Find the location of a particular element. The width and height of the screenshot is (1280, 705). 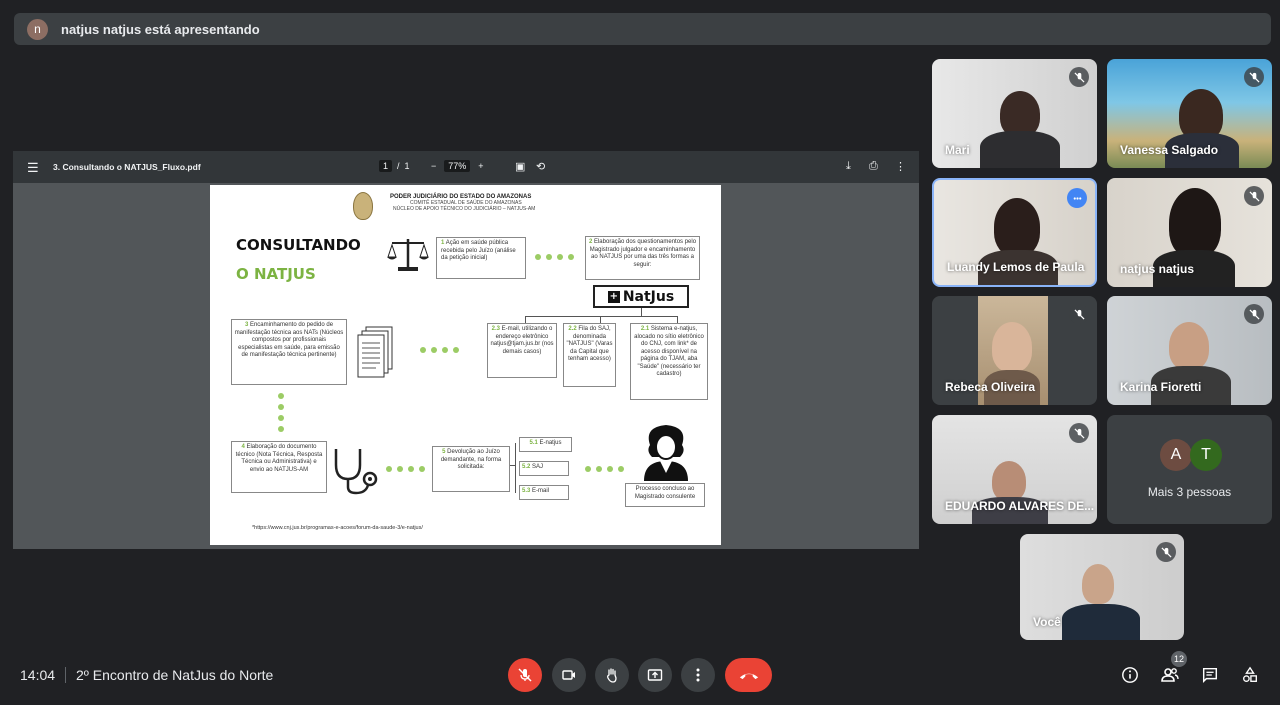

presenter-avatar: n is located at coordinates (37, 29).